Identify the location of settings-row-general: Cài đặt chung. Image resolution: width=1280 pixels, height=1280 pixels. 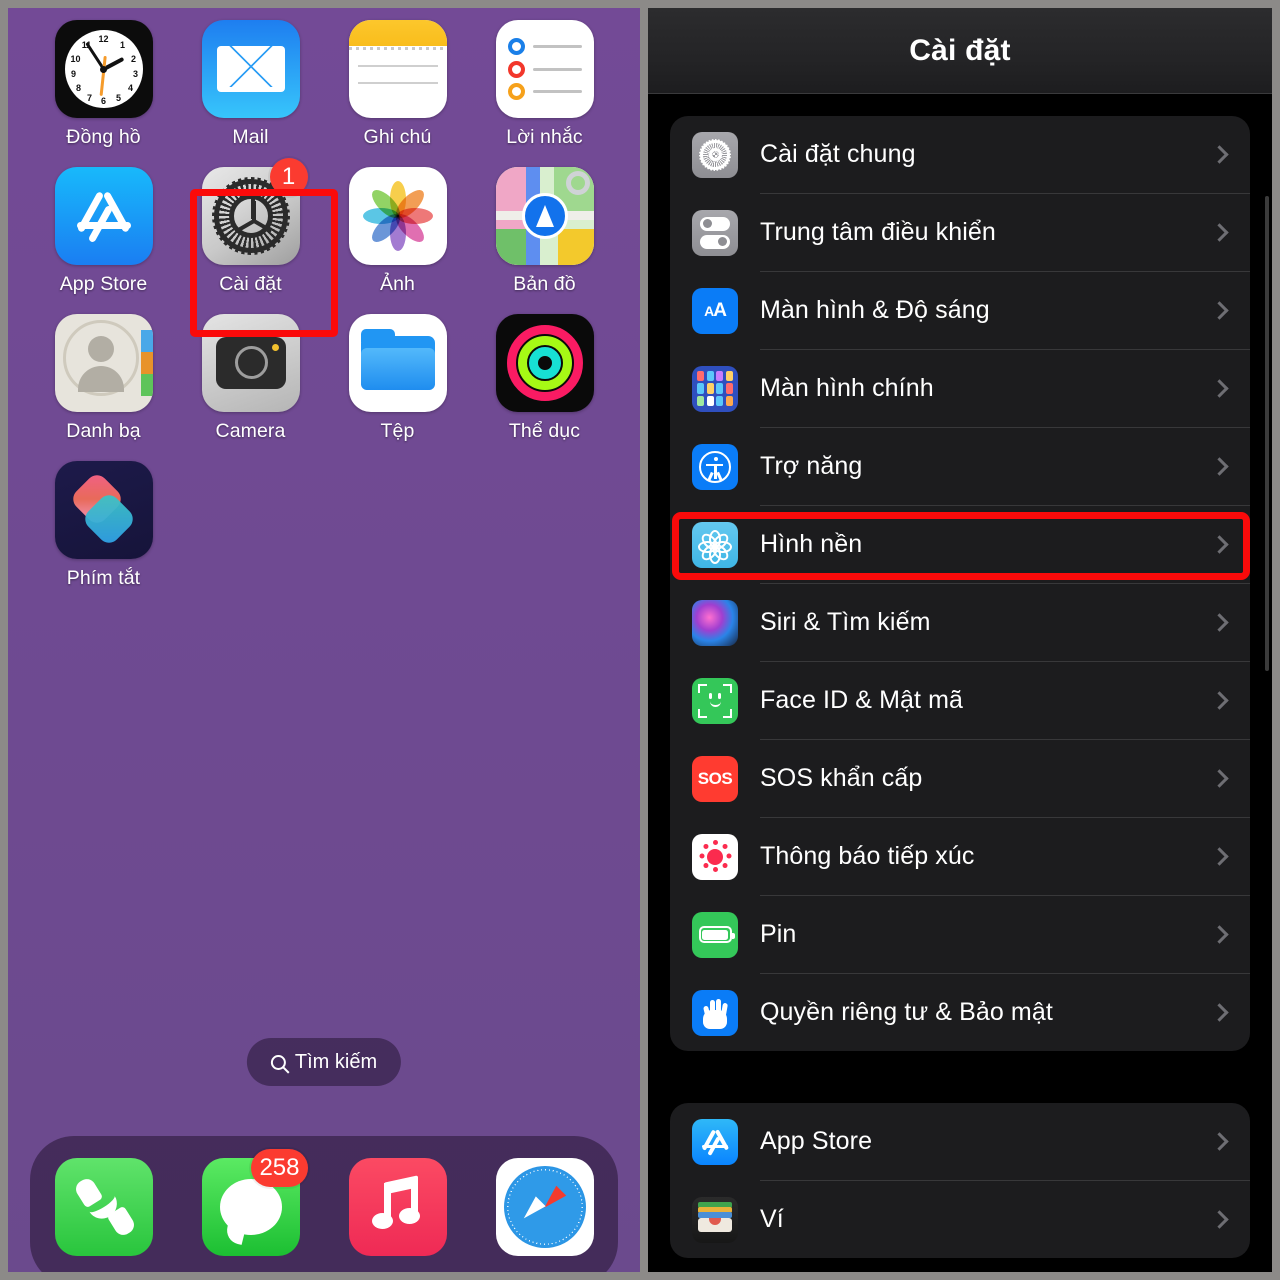
(960, 154).